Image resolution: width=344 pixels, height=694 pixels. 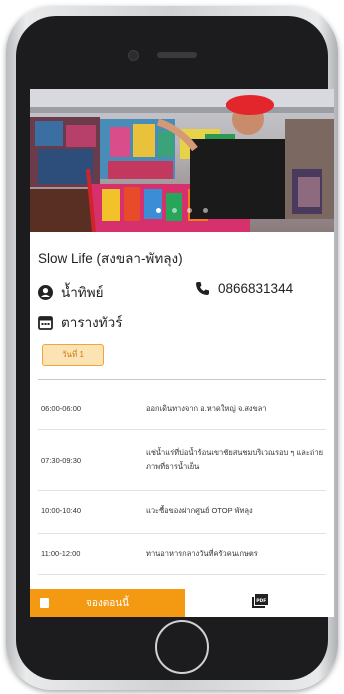 What do you see at coordinates (261, 600) in the screenshot?
I see `svg-text: PDF` at bounding box center [261, 600].